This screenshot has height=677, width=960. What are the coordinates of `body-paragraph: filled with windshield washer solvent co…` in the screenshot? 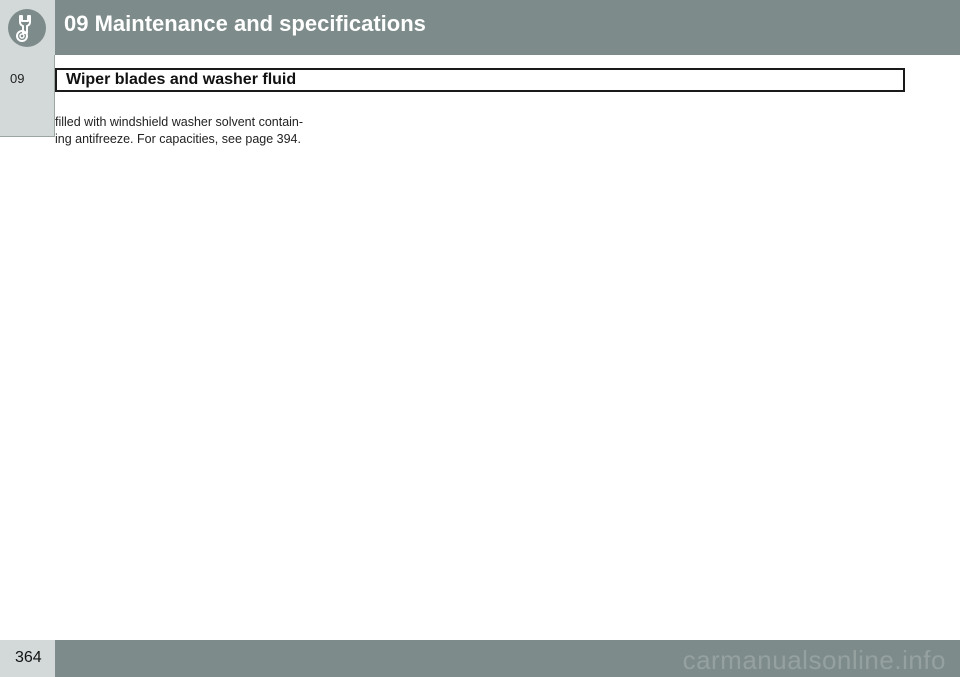 It's located at (200, 131).